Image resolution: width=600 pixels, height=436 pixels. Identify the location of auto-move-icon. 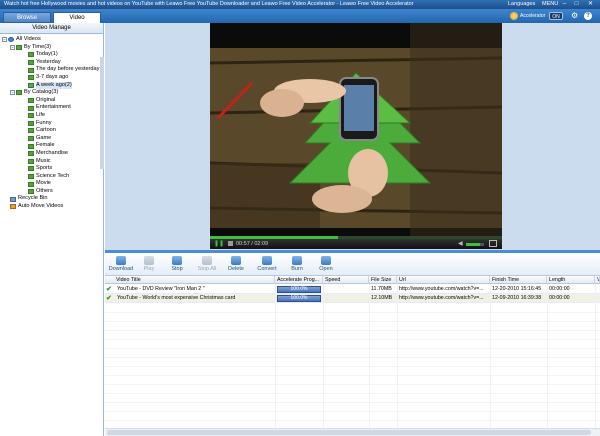
(13, 207).